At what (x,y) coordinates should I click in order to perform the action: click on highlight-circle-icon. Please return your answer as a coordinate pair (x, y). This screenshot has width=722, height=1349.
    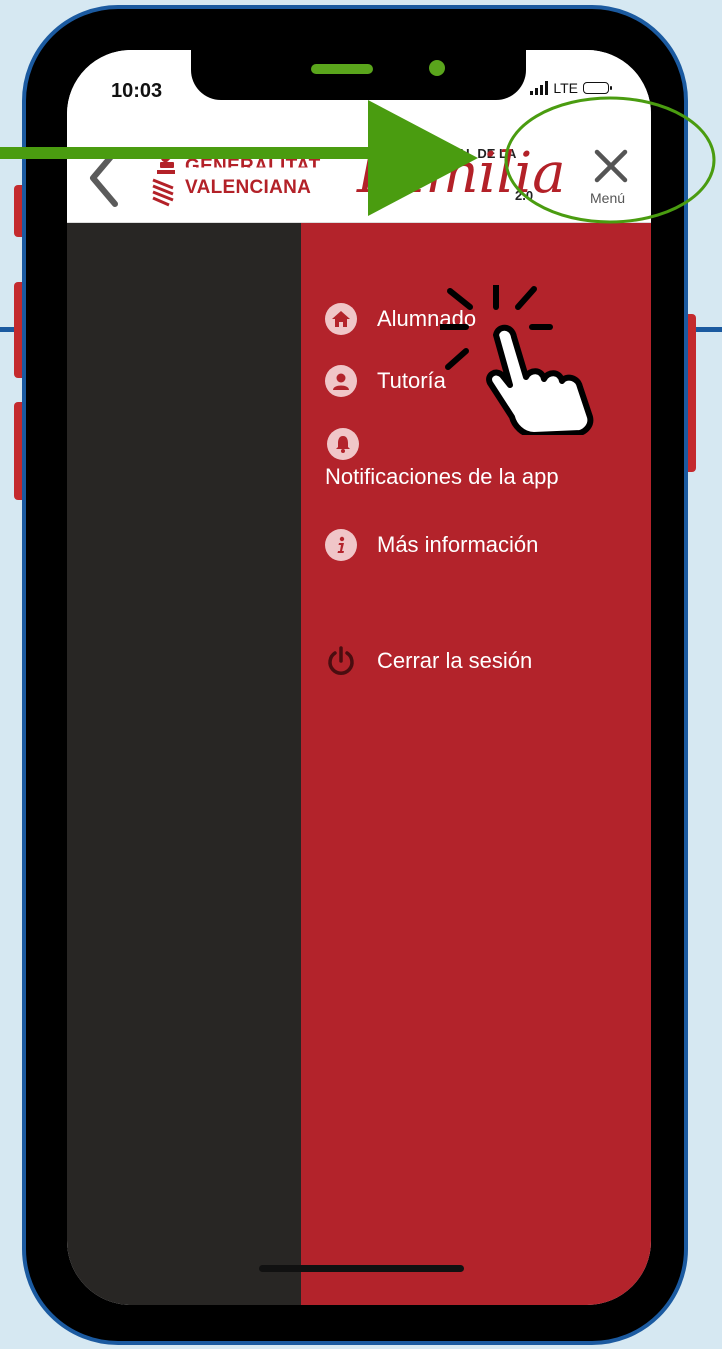
    Looking at the image, I should click on (610, 160).